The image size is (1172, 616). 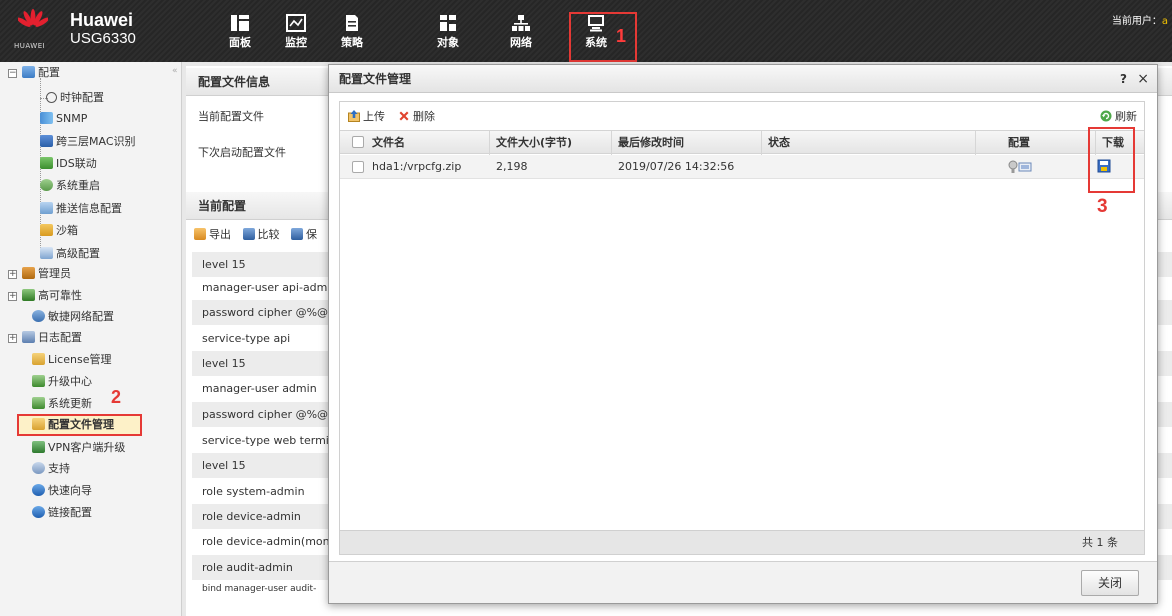 What do you see at coordinates (448, 42) in the screenshot?
I see `nav-label: 对象` at bounding box center [448, 42].